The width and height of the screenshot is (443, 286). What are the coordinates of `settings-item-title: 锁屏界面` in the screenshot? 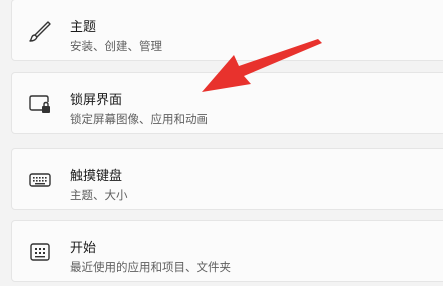 It's located at (96, 100).